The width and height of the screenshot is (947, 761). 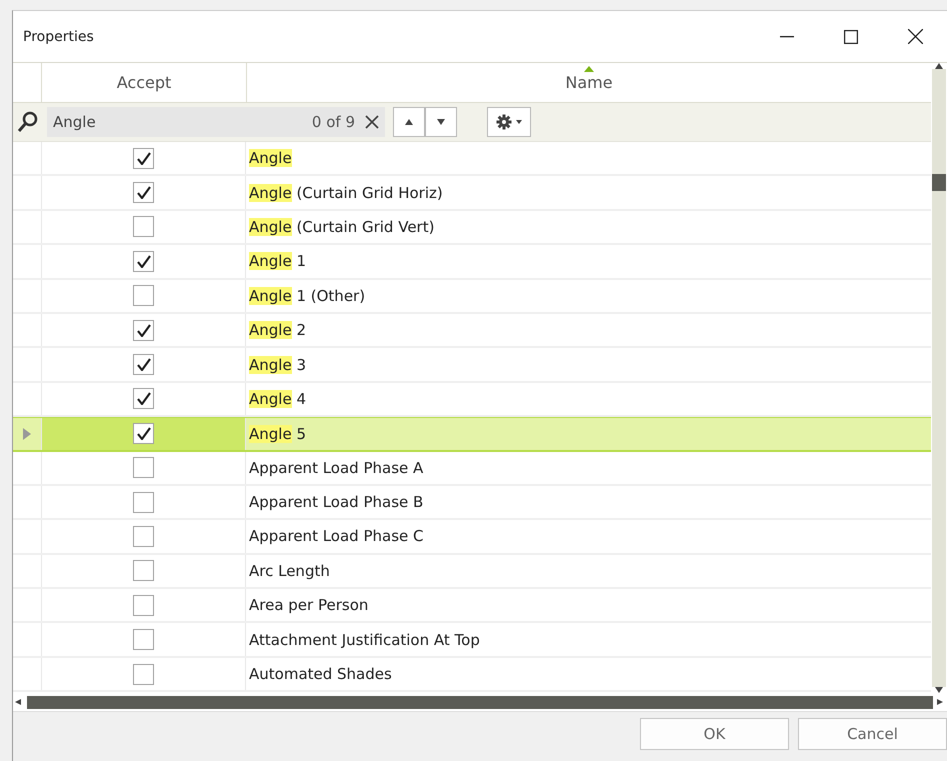 What do you see at coordinates (504, 122) in the screenshot?
I see `settings-icon` at bounding box center [504, 122].